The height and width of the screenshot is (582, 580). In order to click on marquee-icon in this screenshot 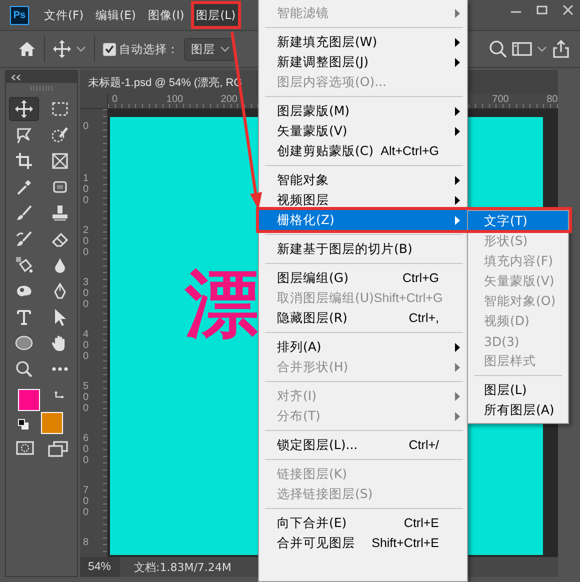, I will do `click(59, 109)`.